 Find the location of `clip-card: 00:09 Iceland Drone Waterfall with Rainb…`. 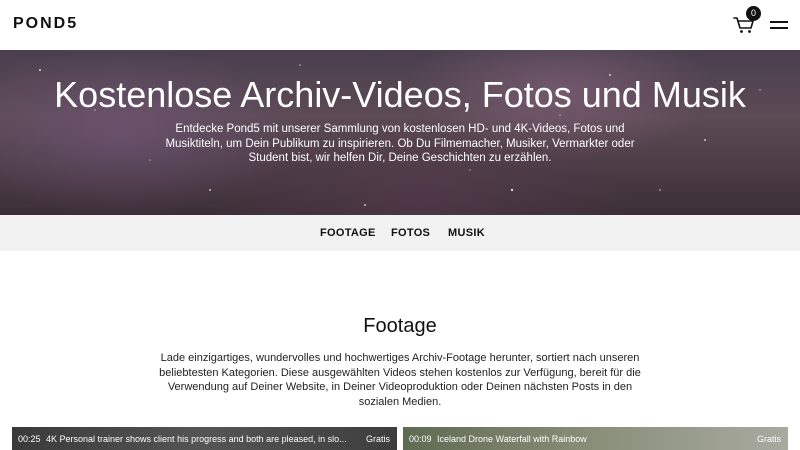

clip-card: 00:09 Iceland Drone Waterfall with Rainb… is located at coordinates (595, 438).